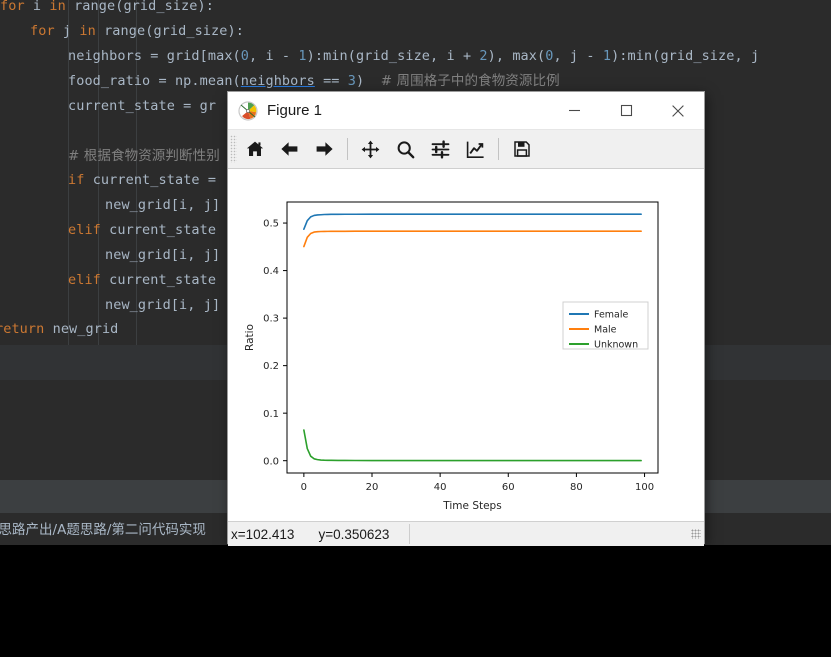  Describe the element at coordinates (475, 149) in the screenshot. I see `edit-curve-icon` at that location.